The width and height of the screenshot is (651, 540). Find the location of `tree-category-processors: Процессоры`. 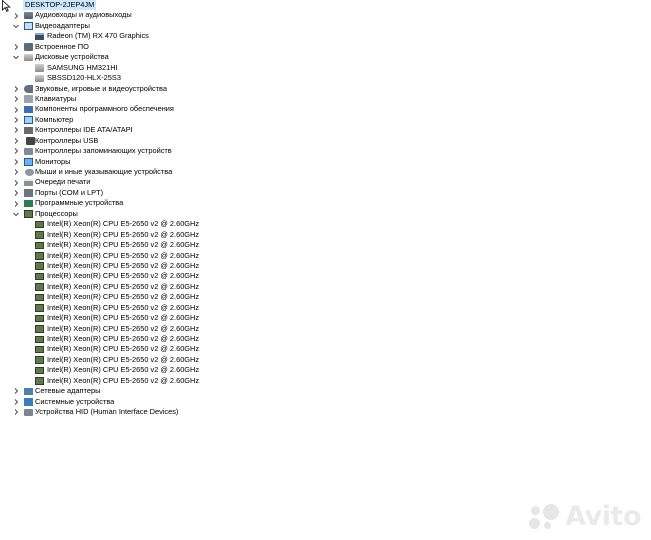

tree-category-processors: Процессоры is located at coordinates (325, 214).